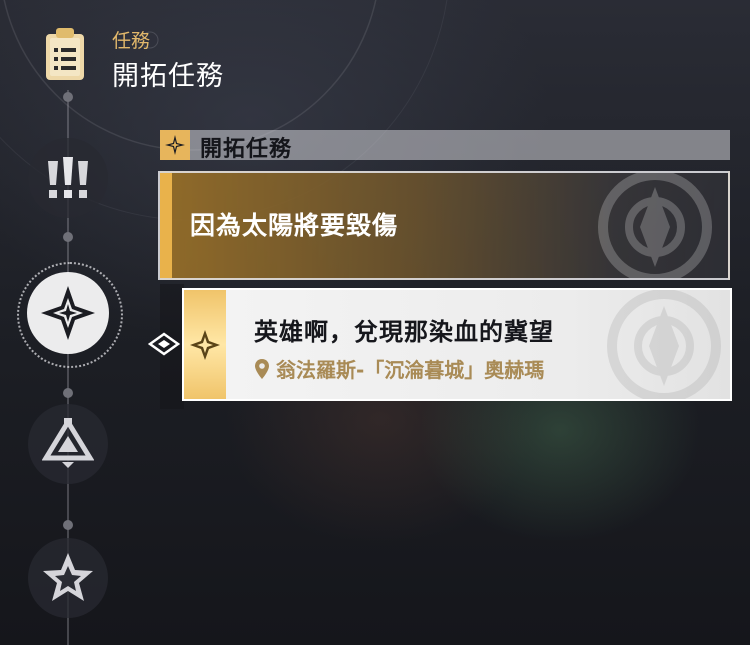 The width and height of the screenshot is (750, 645). Describe the element at coordinates (246, 149) in the screenshot. I see `section-title: 開拓任務` at that location.